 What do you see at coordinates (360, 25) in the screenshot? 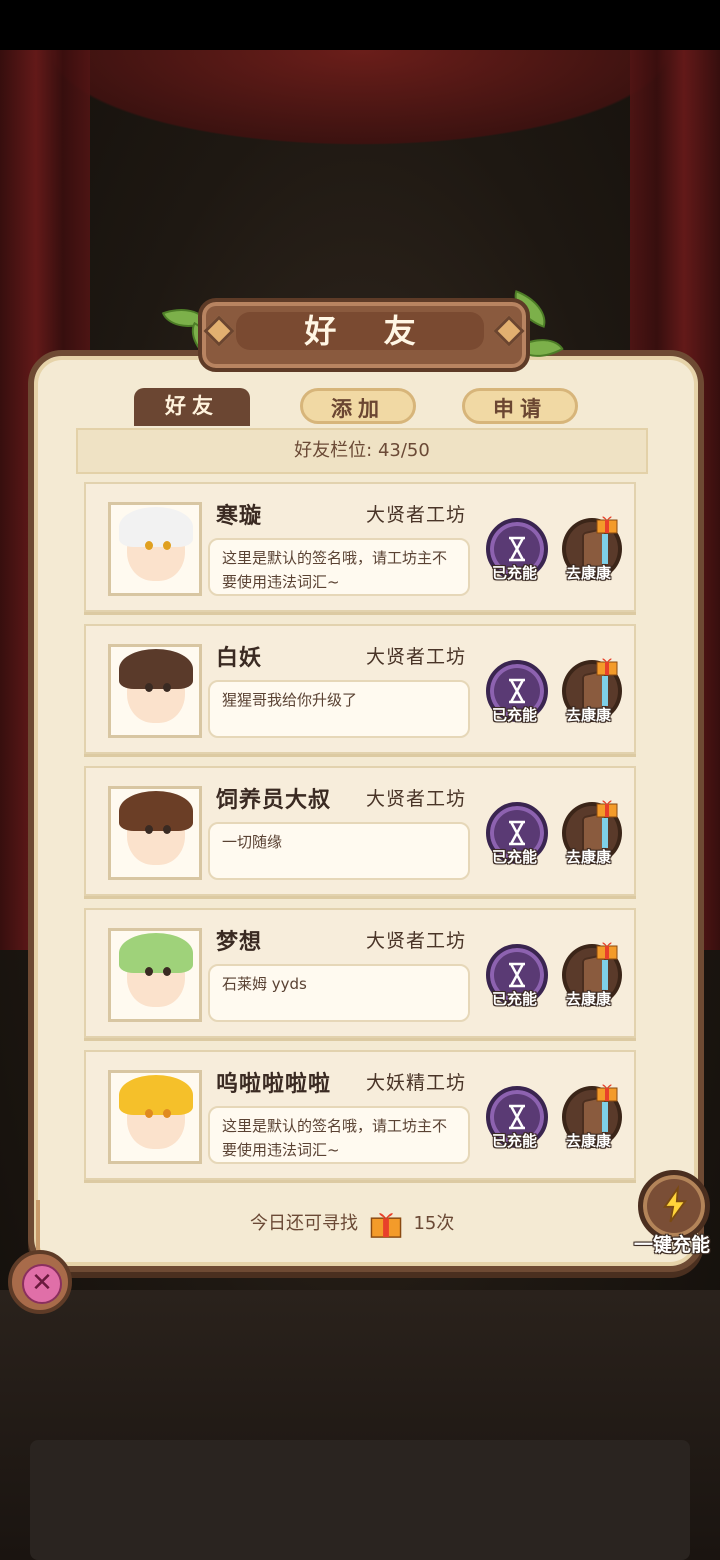
I see `status-bar` at bounding box center [360, 25].